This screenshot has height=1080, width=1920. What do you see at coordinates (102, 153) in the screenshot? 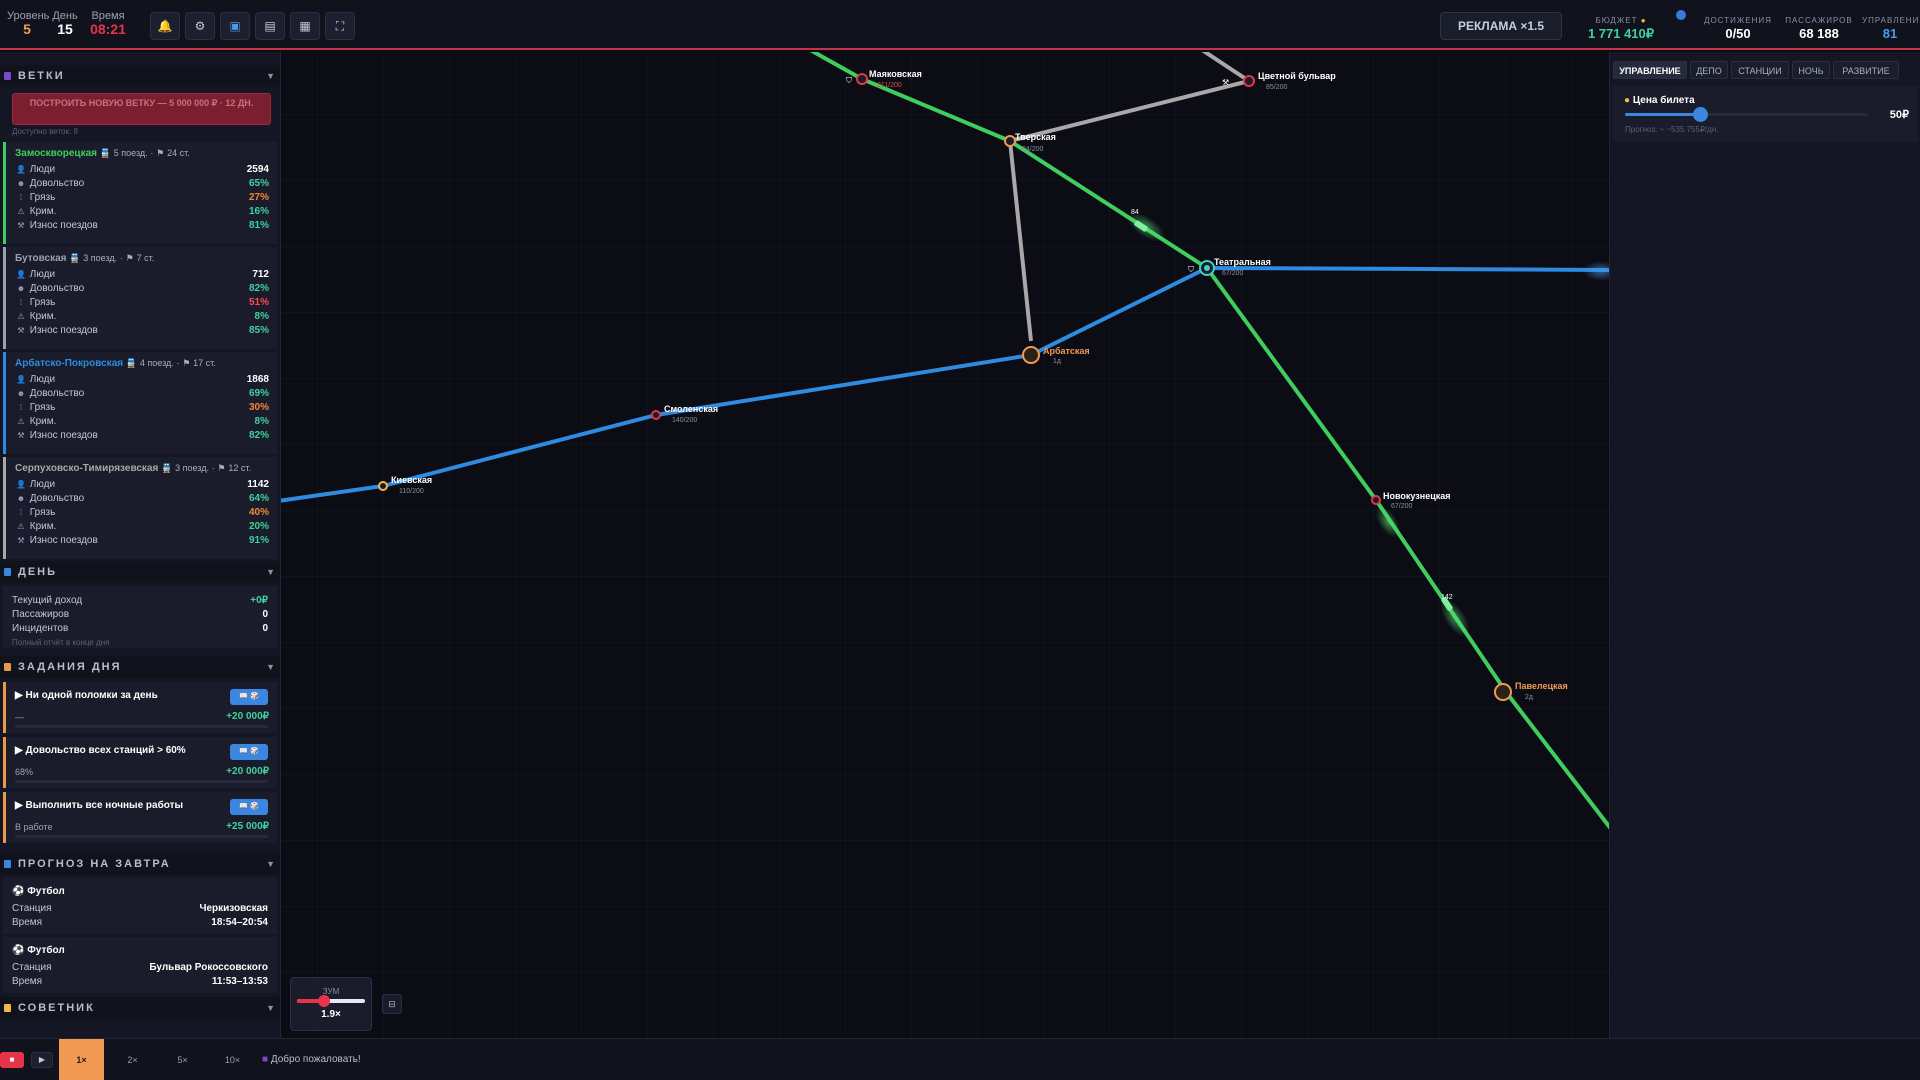
I see `branch-title: Замоскворецкая 🚆 5 поезд. · ⚑ 24 ст.` at bounding box center [102, 153].